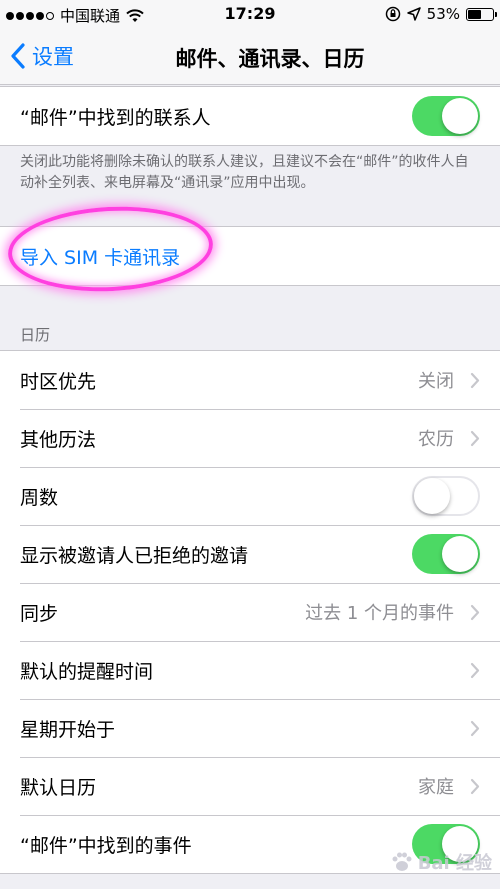  What do you see at coordinates (392, 14) in the screenshot?
I see `rotation-lock-icon` at bounding box center [392, 14].